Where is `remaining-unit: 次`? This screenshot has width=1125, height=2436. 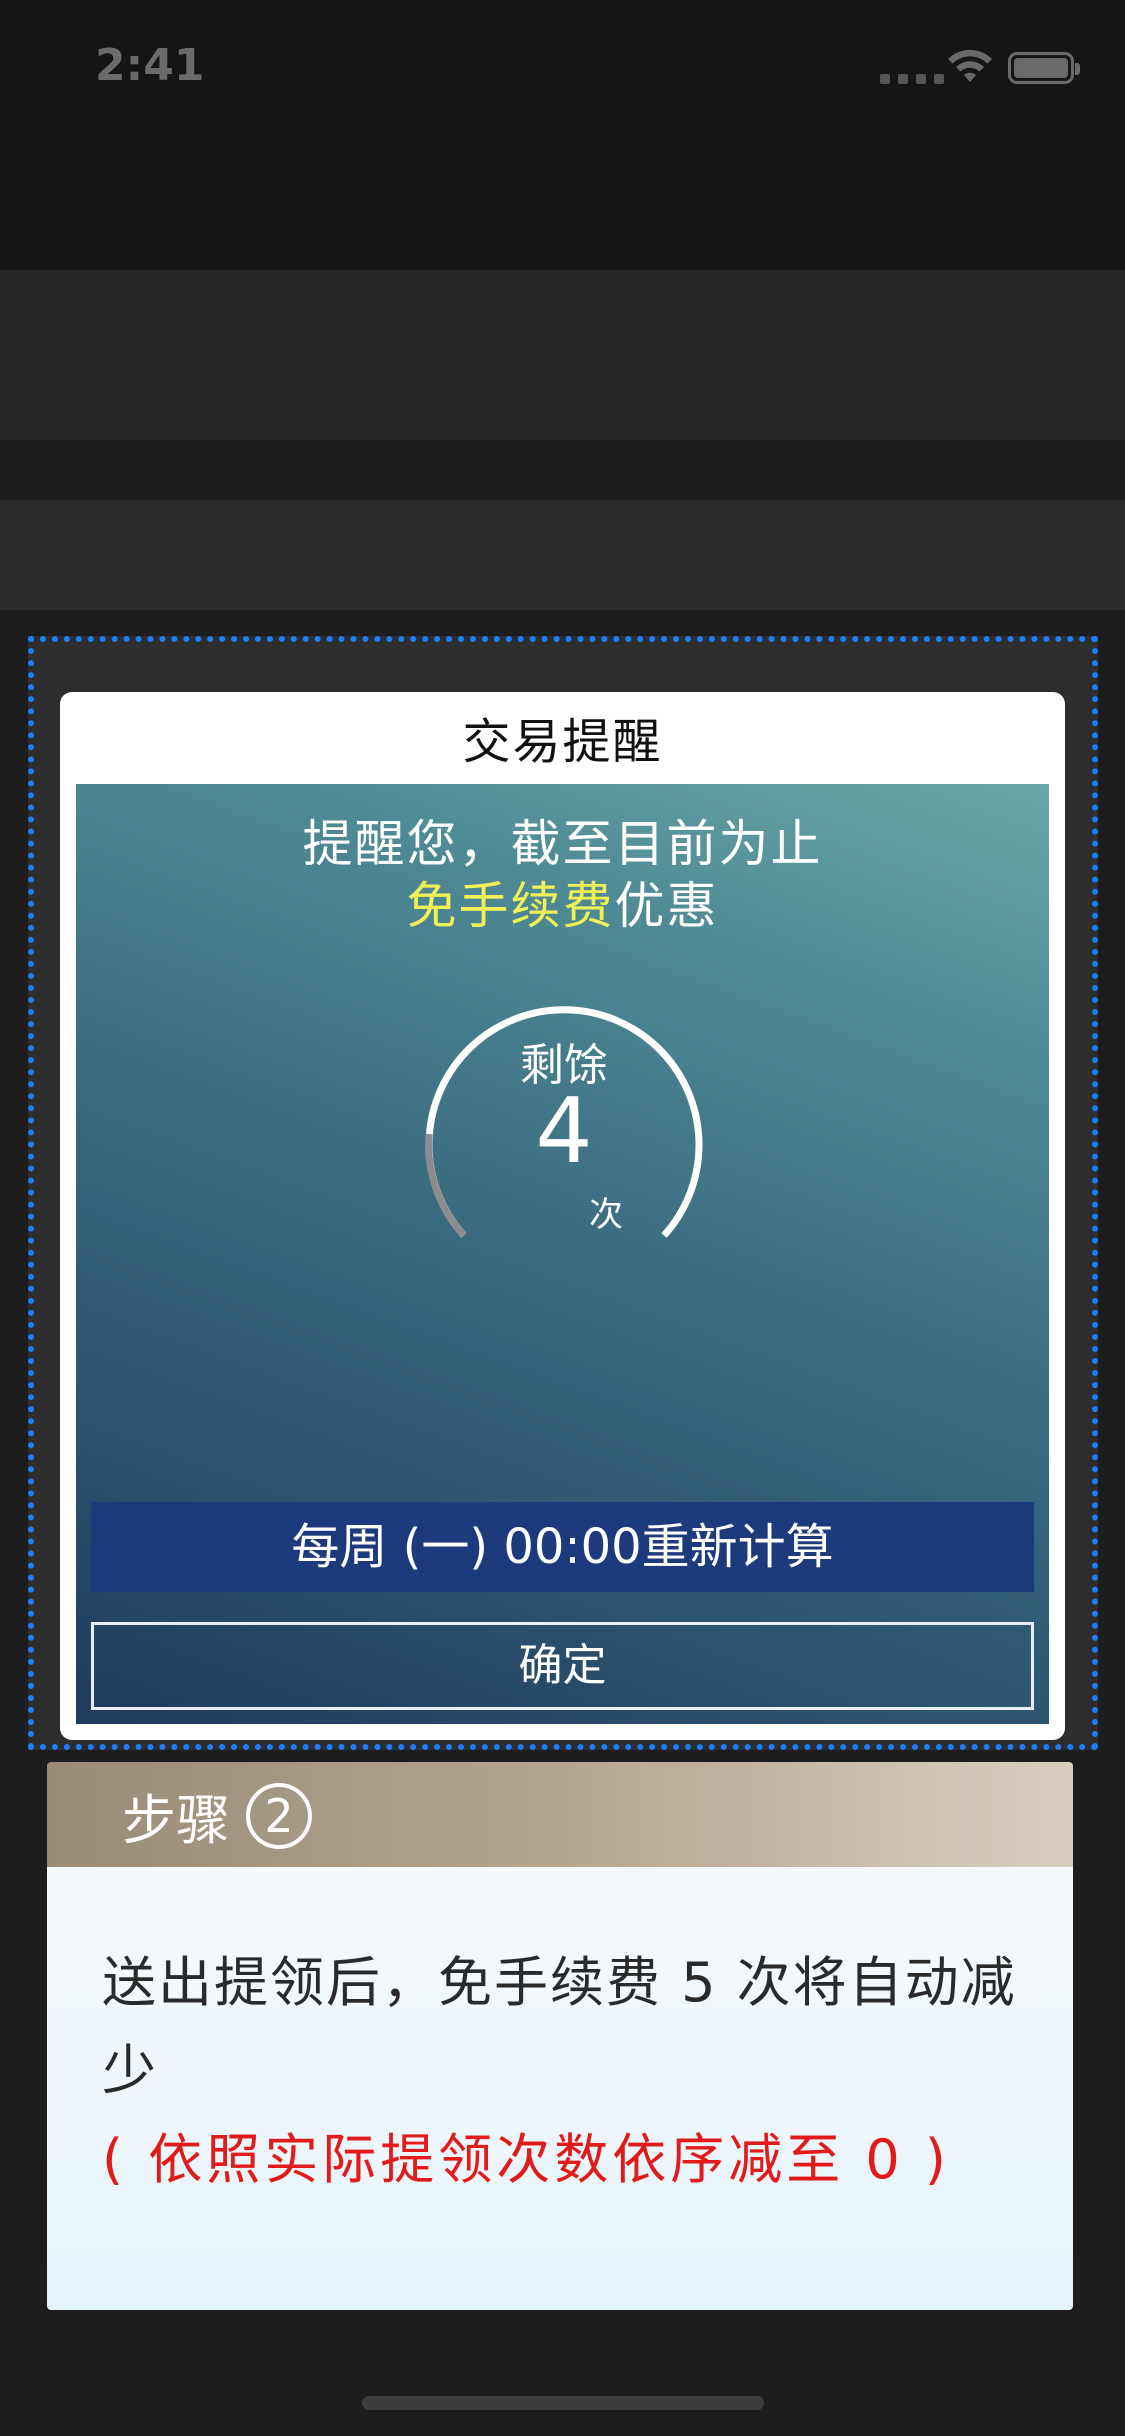 remaining-unit: 次 is located at coordinates (606, 1215).